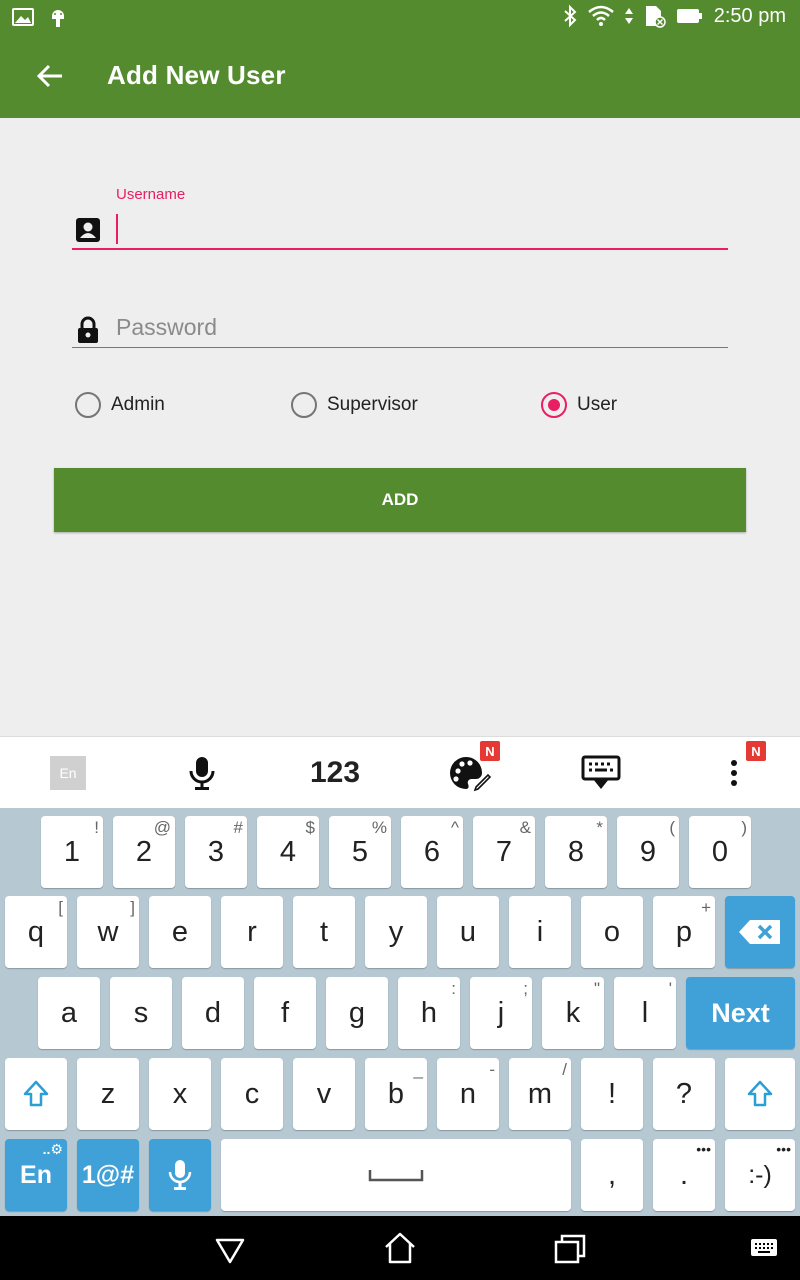  I want to click on settings-gear-icon: ..⚙, so click(52, 1149).